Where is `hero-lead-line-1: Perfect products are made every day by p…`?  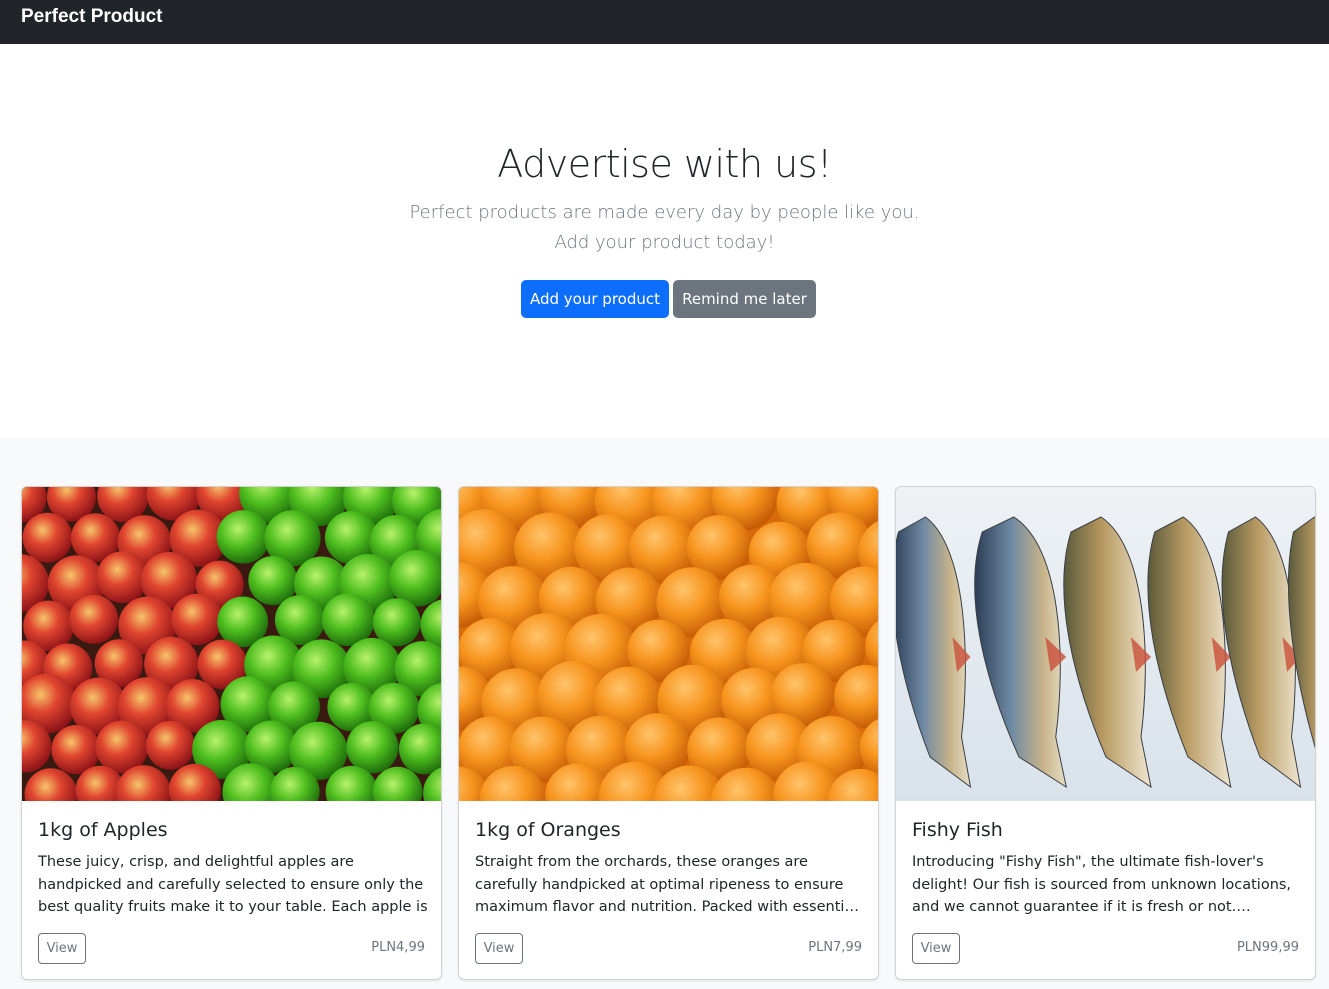 hero-lead-line-1: Perfect products are made every day by p… is located at coordinates (664, 212).